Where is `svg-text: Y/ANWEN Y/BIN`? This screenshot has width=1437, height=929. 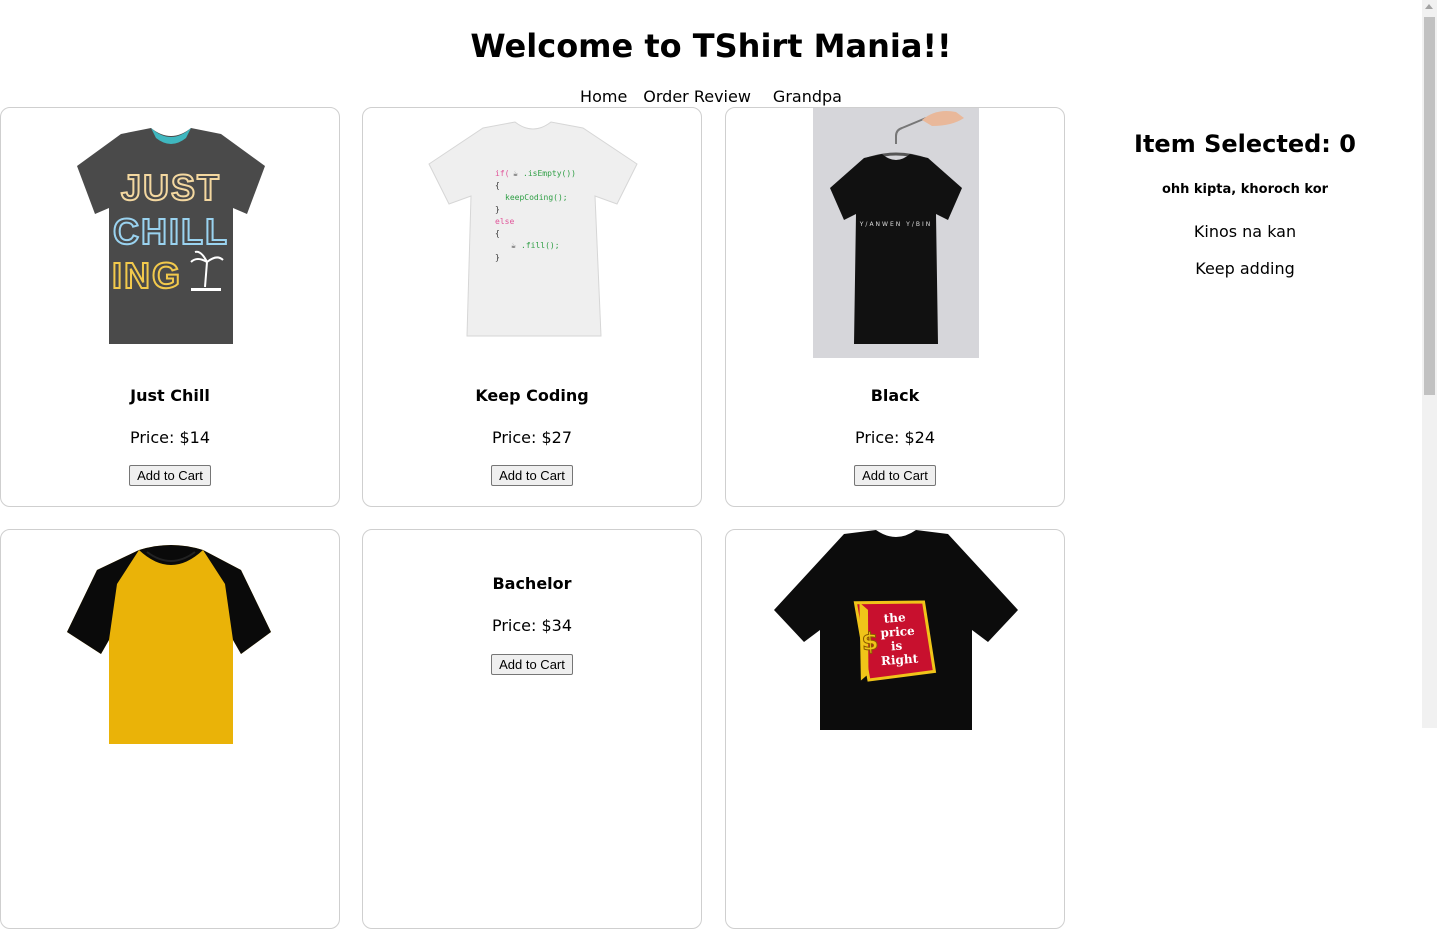
svg-text: Y/ANWEN Y/BIN is located at coordinates (895, 224).